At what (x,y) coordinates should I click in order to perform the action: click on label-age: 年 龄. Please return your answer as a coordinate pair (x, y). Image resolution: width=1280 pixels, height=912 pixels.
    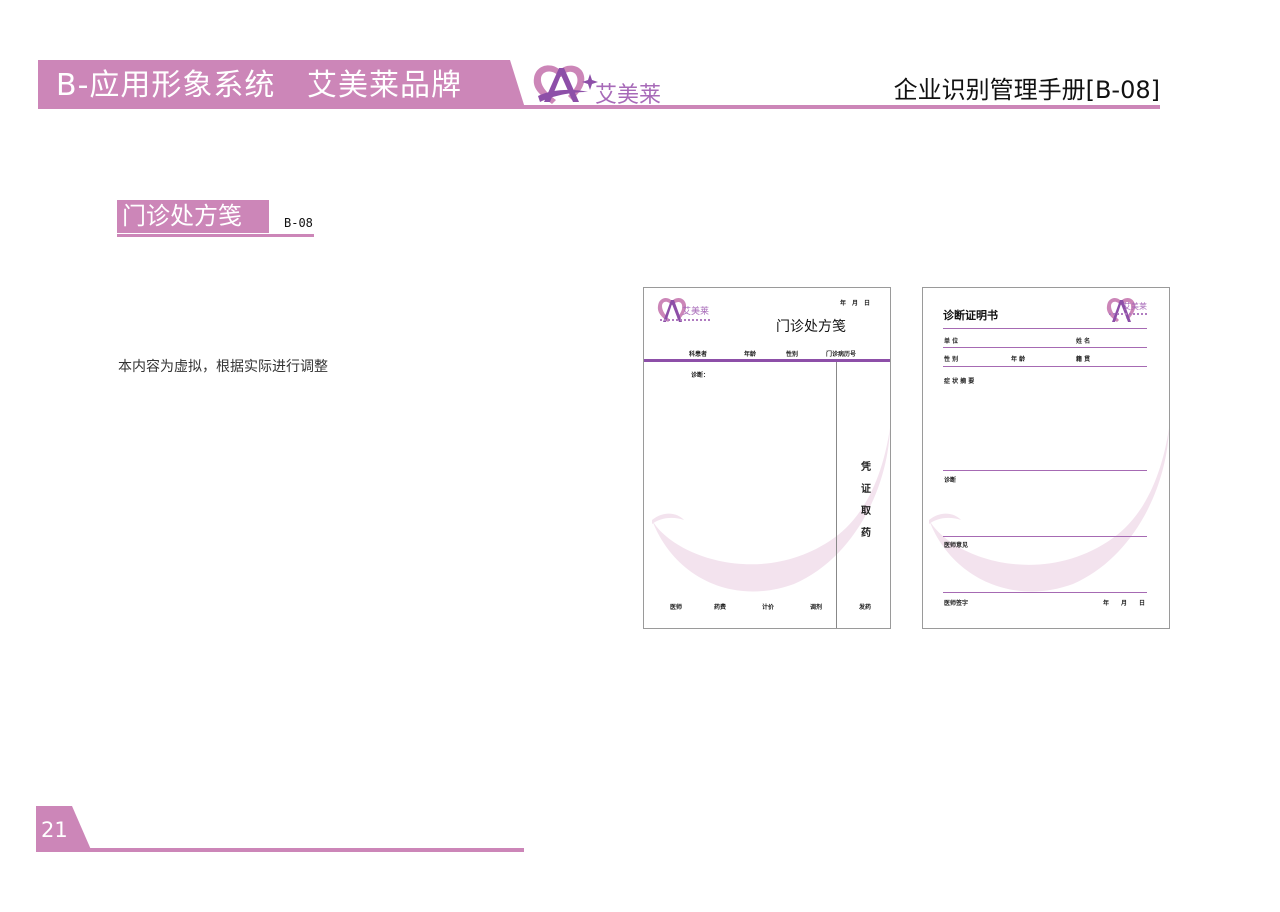
    Looking at the image, I should click on (1018, 359).